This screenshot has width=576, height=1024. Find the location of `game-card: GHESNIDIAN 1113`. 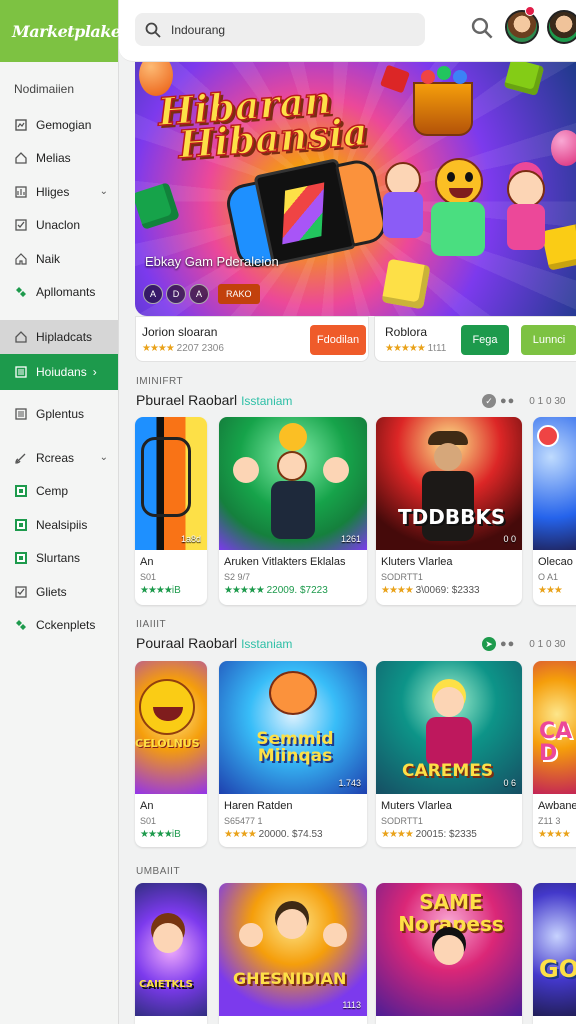

game-card: GHESNIDIAN 1113 is located at coordinates (293, 953).